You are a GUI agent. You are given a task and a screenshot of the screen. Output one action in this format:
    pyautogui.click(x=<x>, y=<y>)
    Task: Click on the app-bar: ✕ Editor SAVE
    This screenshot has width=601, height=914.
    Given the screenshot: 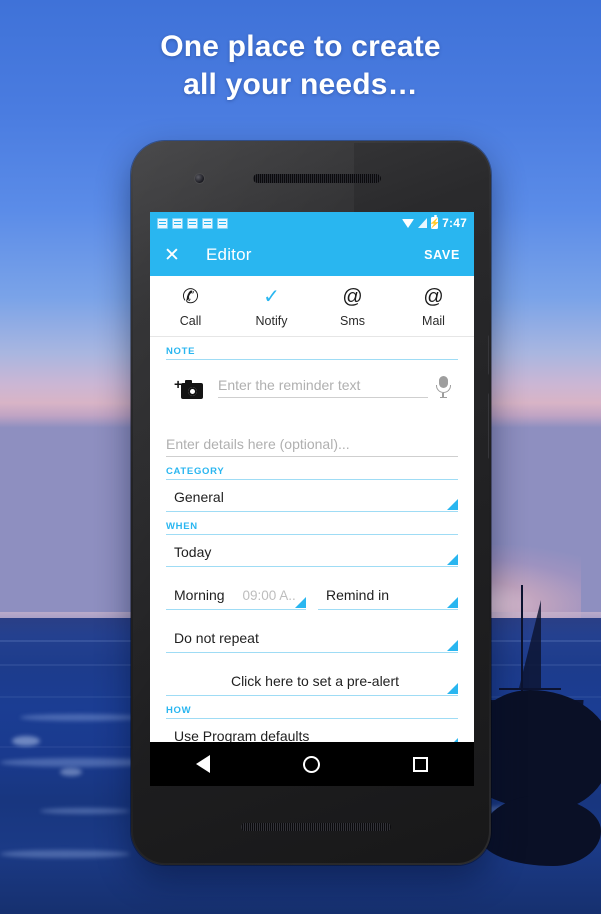 What is the action you would take?
    pyautogui.click(x=312, y=255)
    